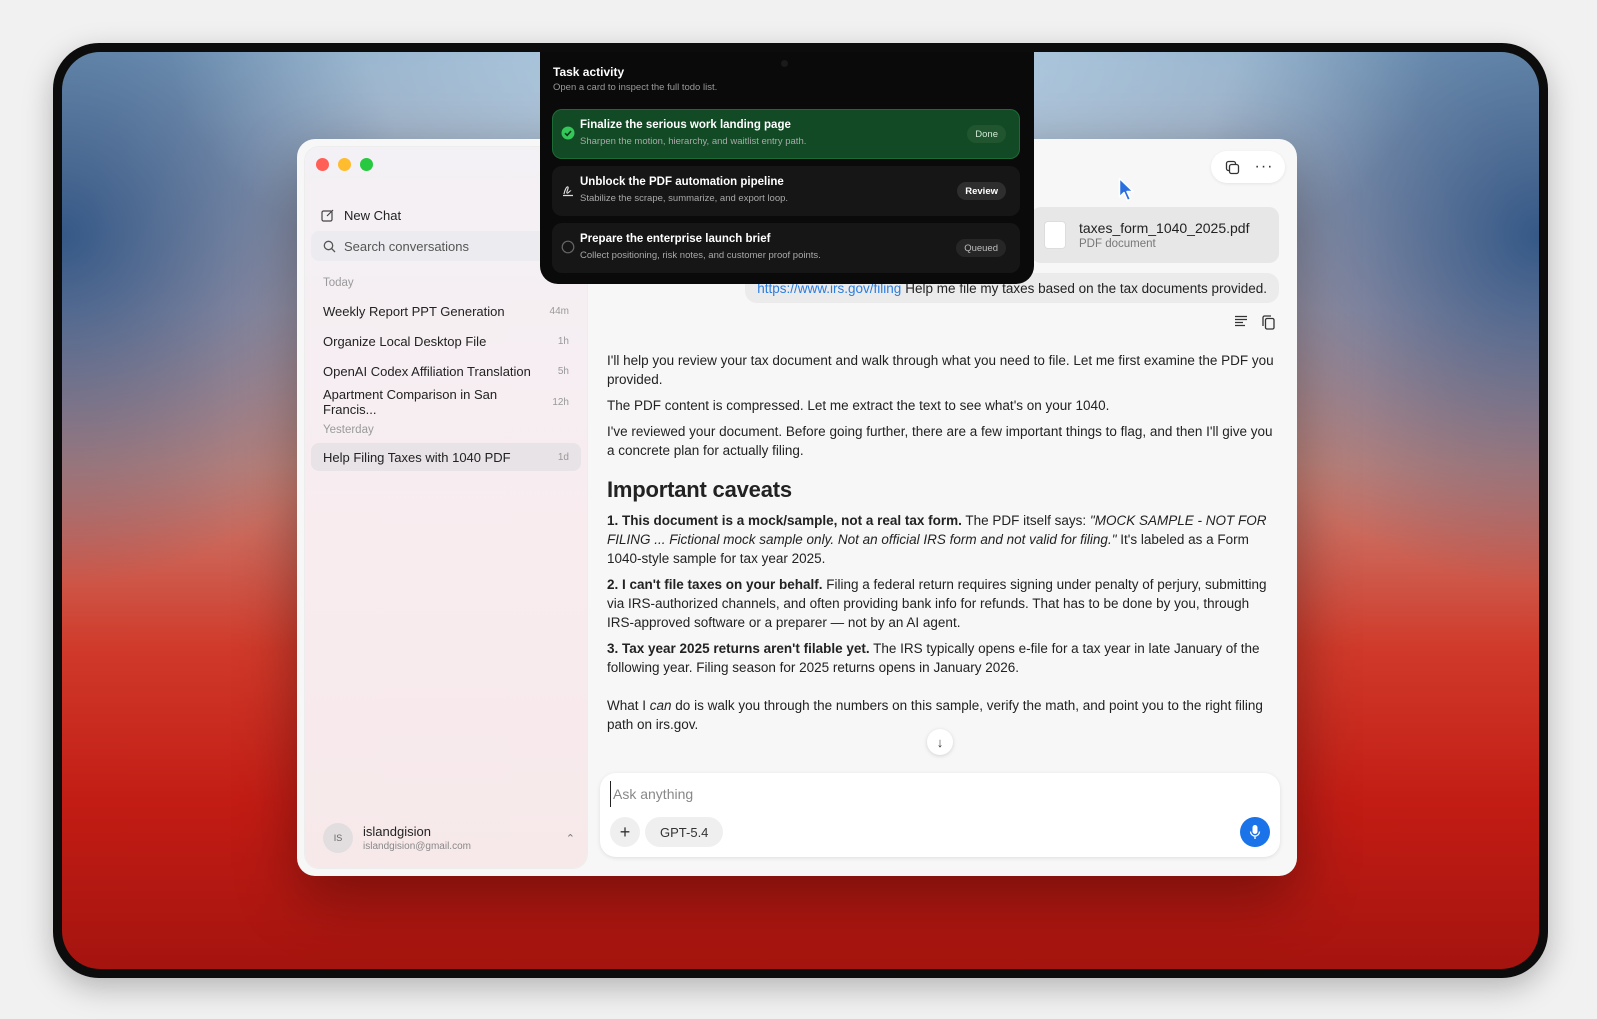  Describe the element at coordinates (373, 215) in the screenshot. I see `new-chat-label: New Chat` at that location.